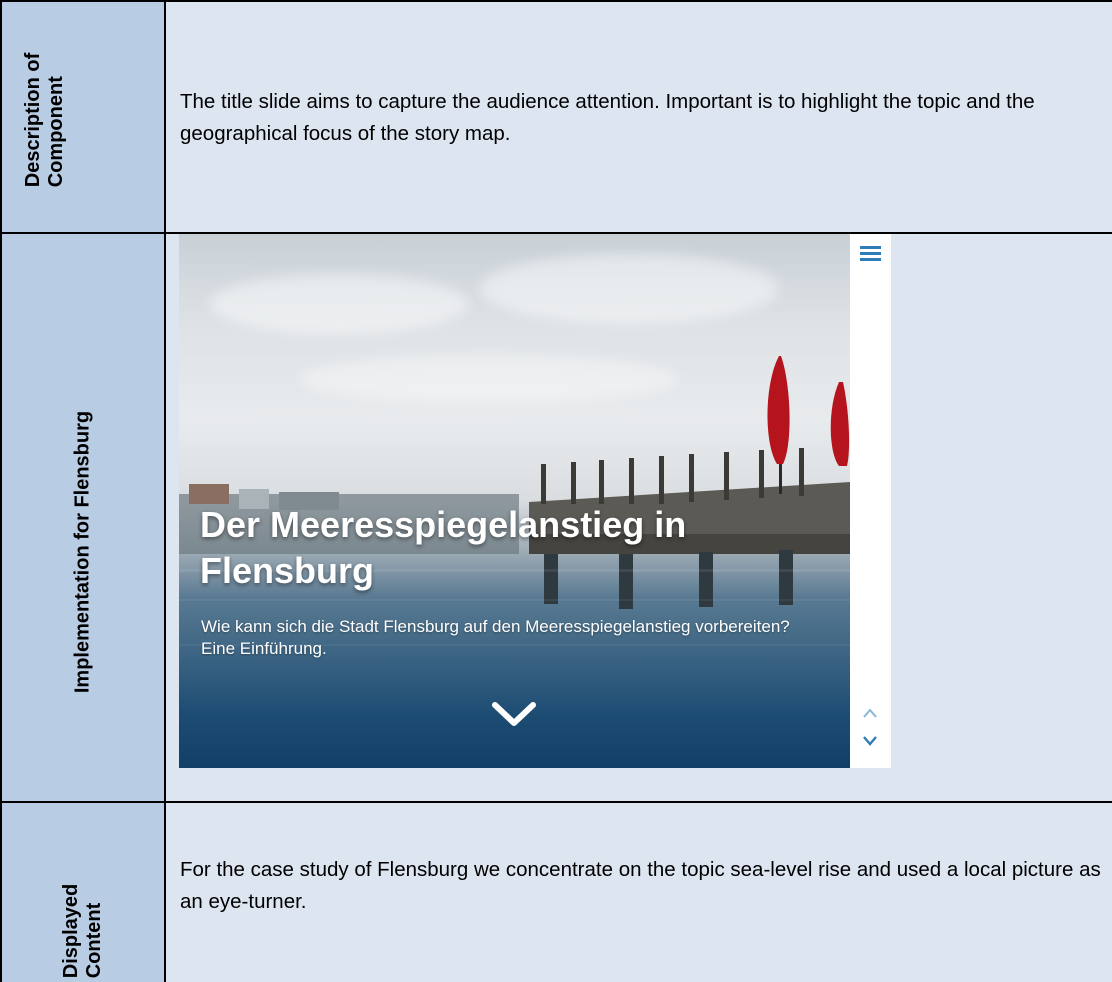 Image resolution: width=1112 pixels, height=982 pixels. I want to click on header-label: Description of Component, so click(83, 120).